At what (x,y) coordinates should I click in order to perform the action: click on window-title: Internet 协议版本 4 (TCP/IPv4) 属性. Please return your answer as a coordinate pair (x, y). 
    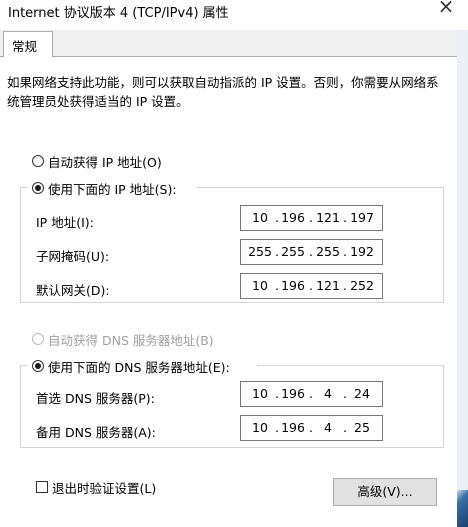
    Looking at the image, I should click on (118, 13).